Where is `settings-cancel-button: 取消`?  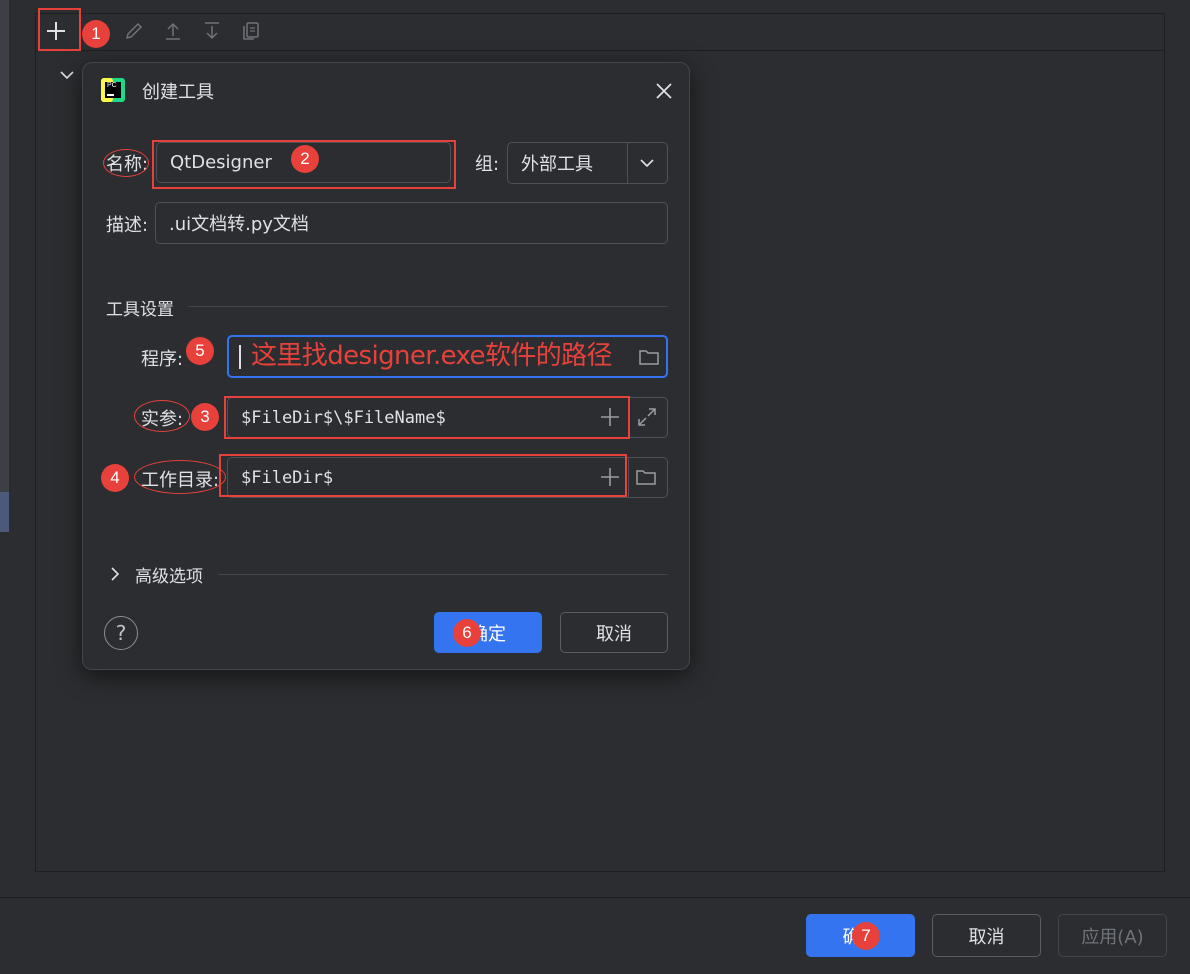 settings-cancel-button: 取消 is located at coordinates (986, 935).